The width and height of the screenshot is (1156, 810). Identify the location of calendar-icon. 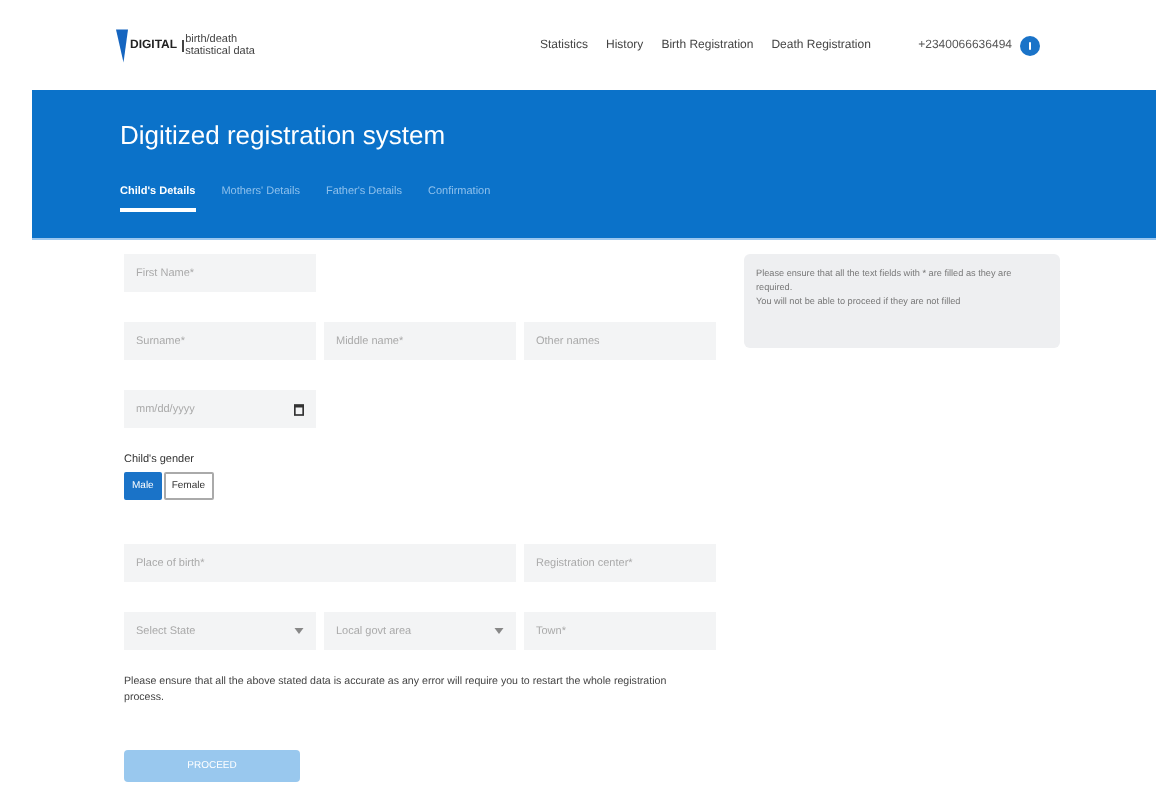
(299, 409).